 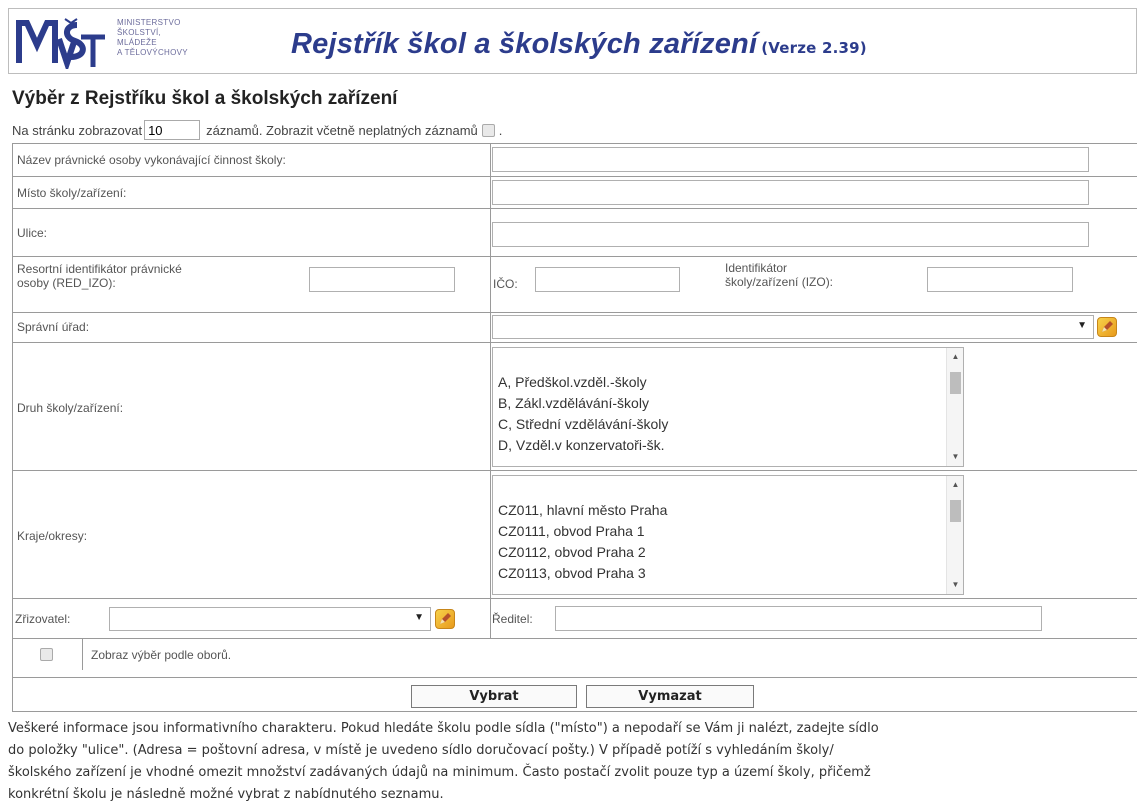 I want to click on spravni-urad-label: Správní úřad:, so click(x=53, y=327).